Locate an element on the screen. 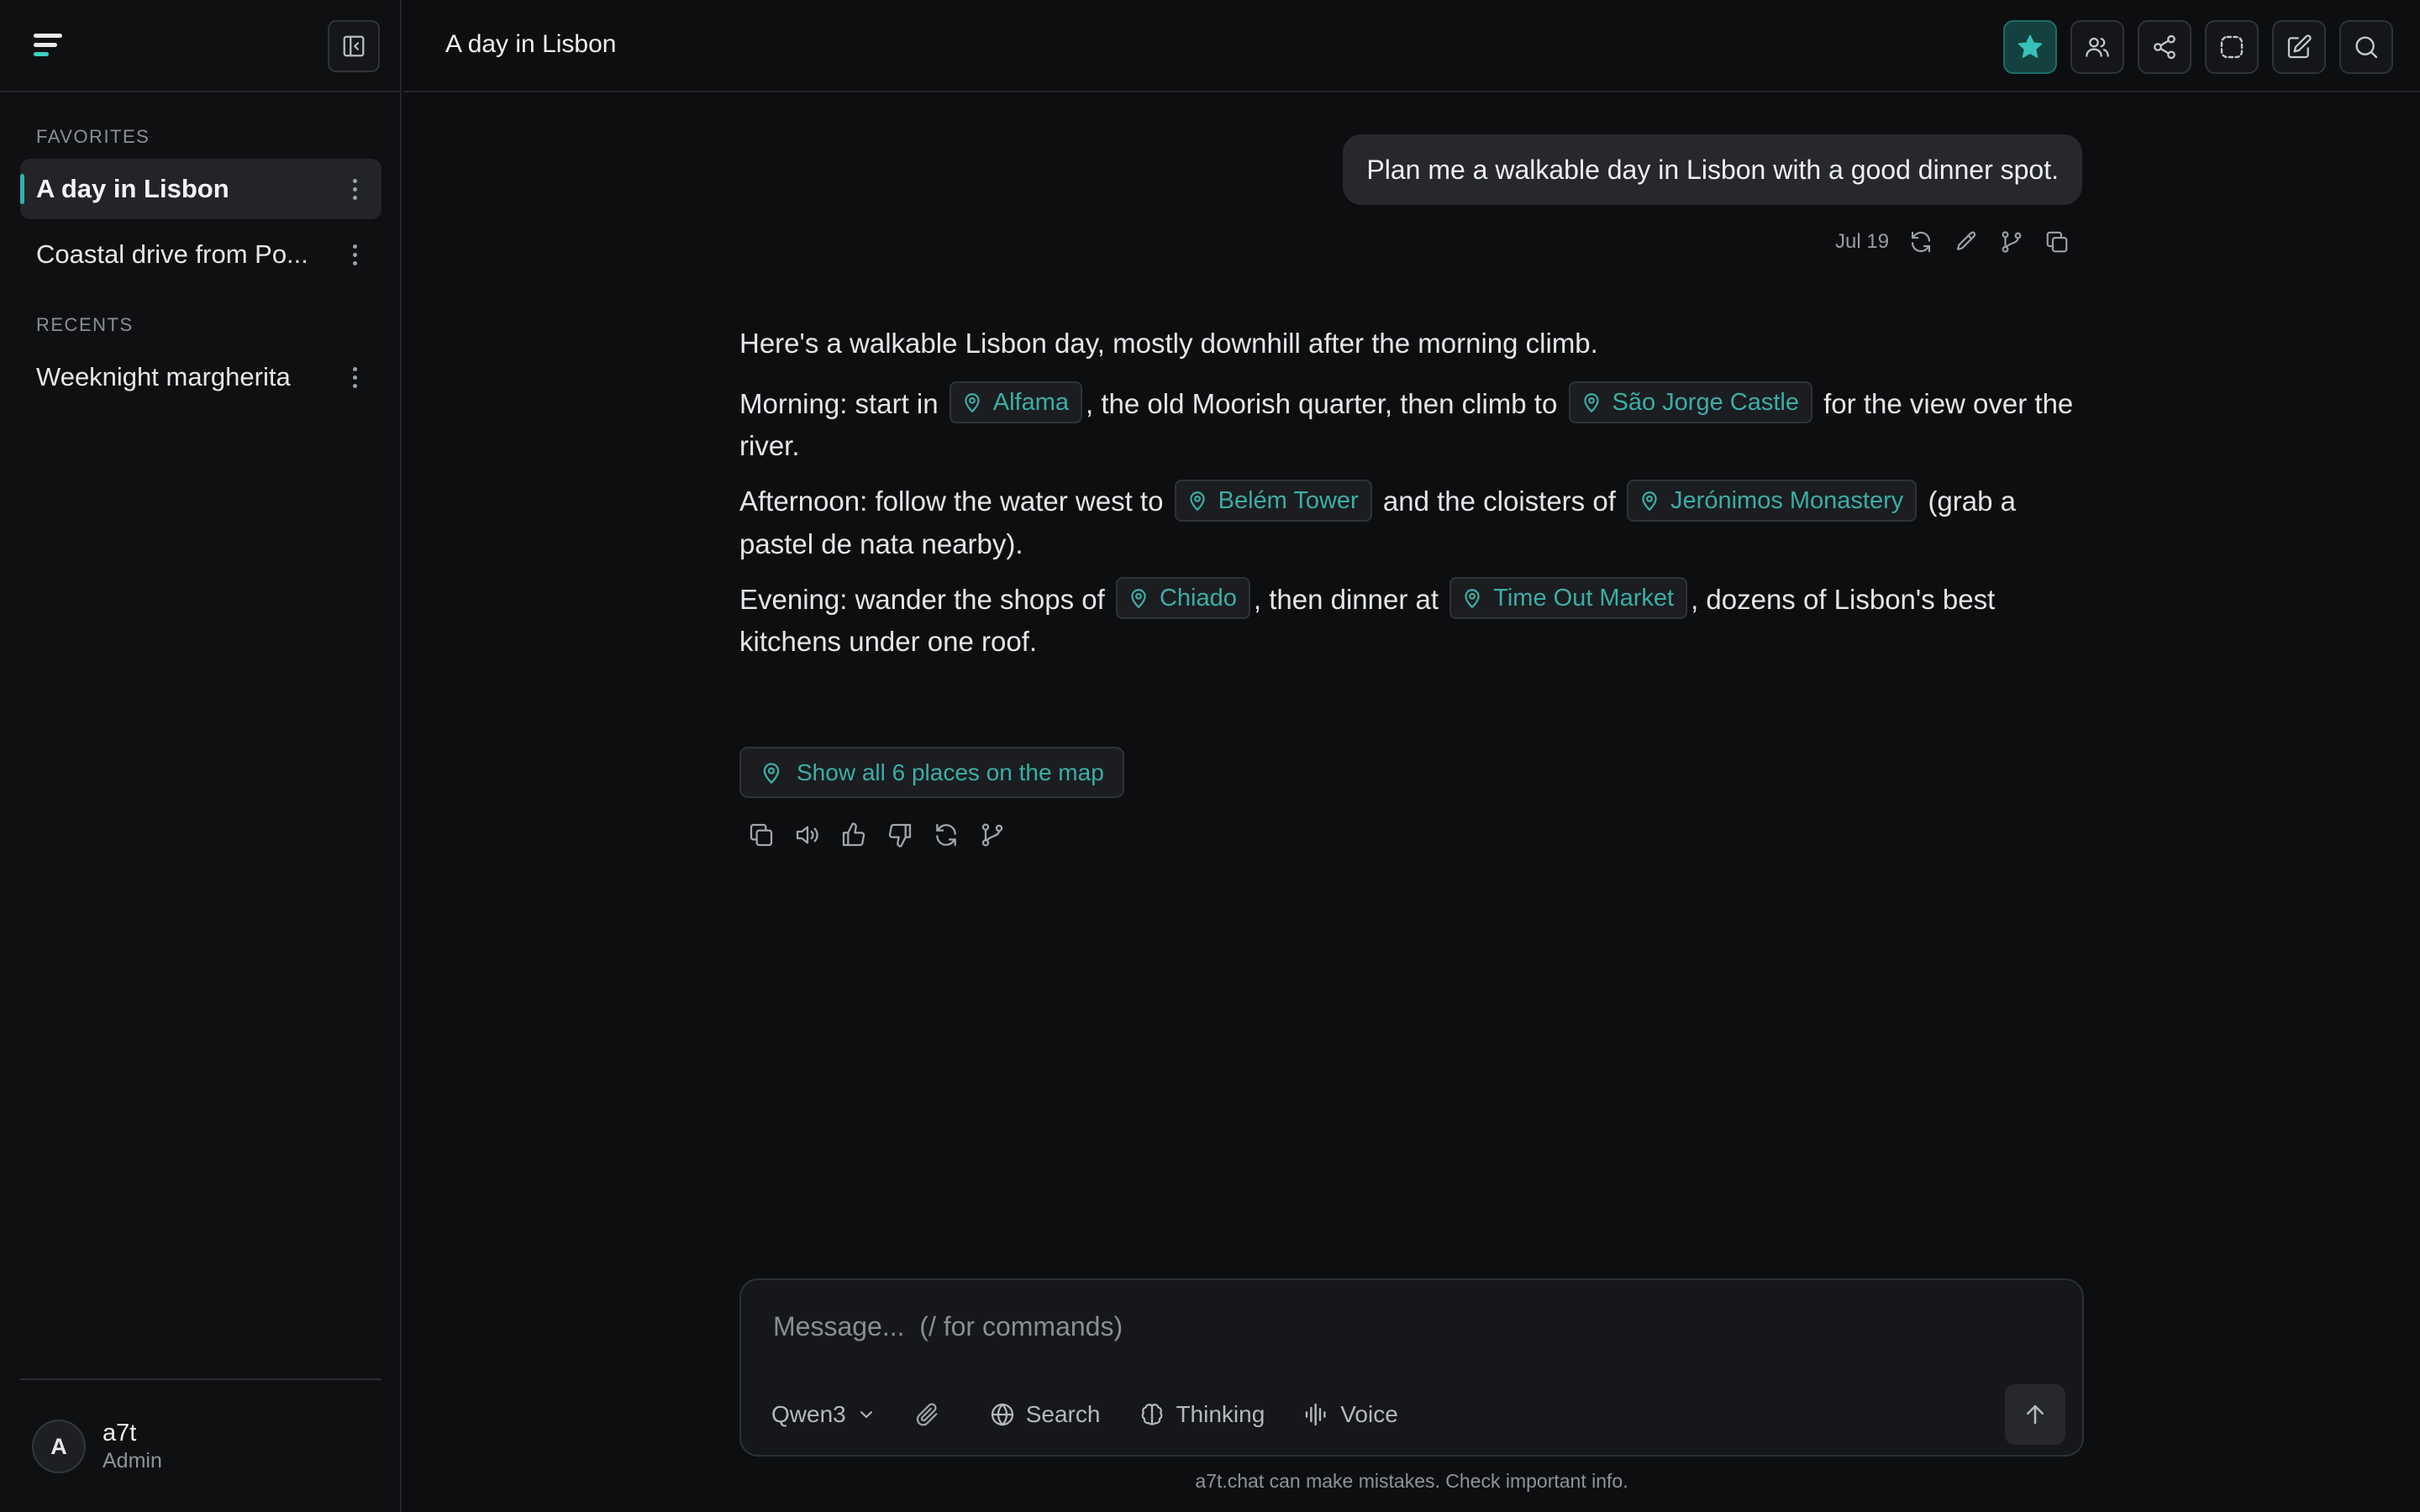 This screenshot has height=1512, width=2420. chevron-down-icon is located at coordinates (866, 1415).